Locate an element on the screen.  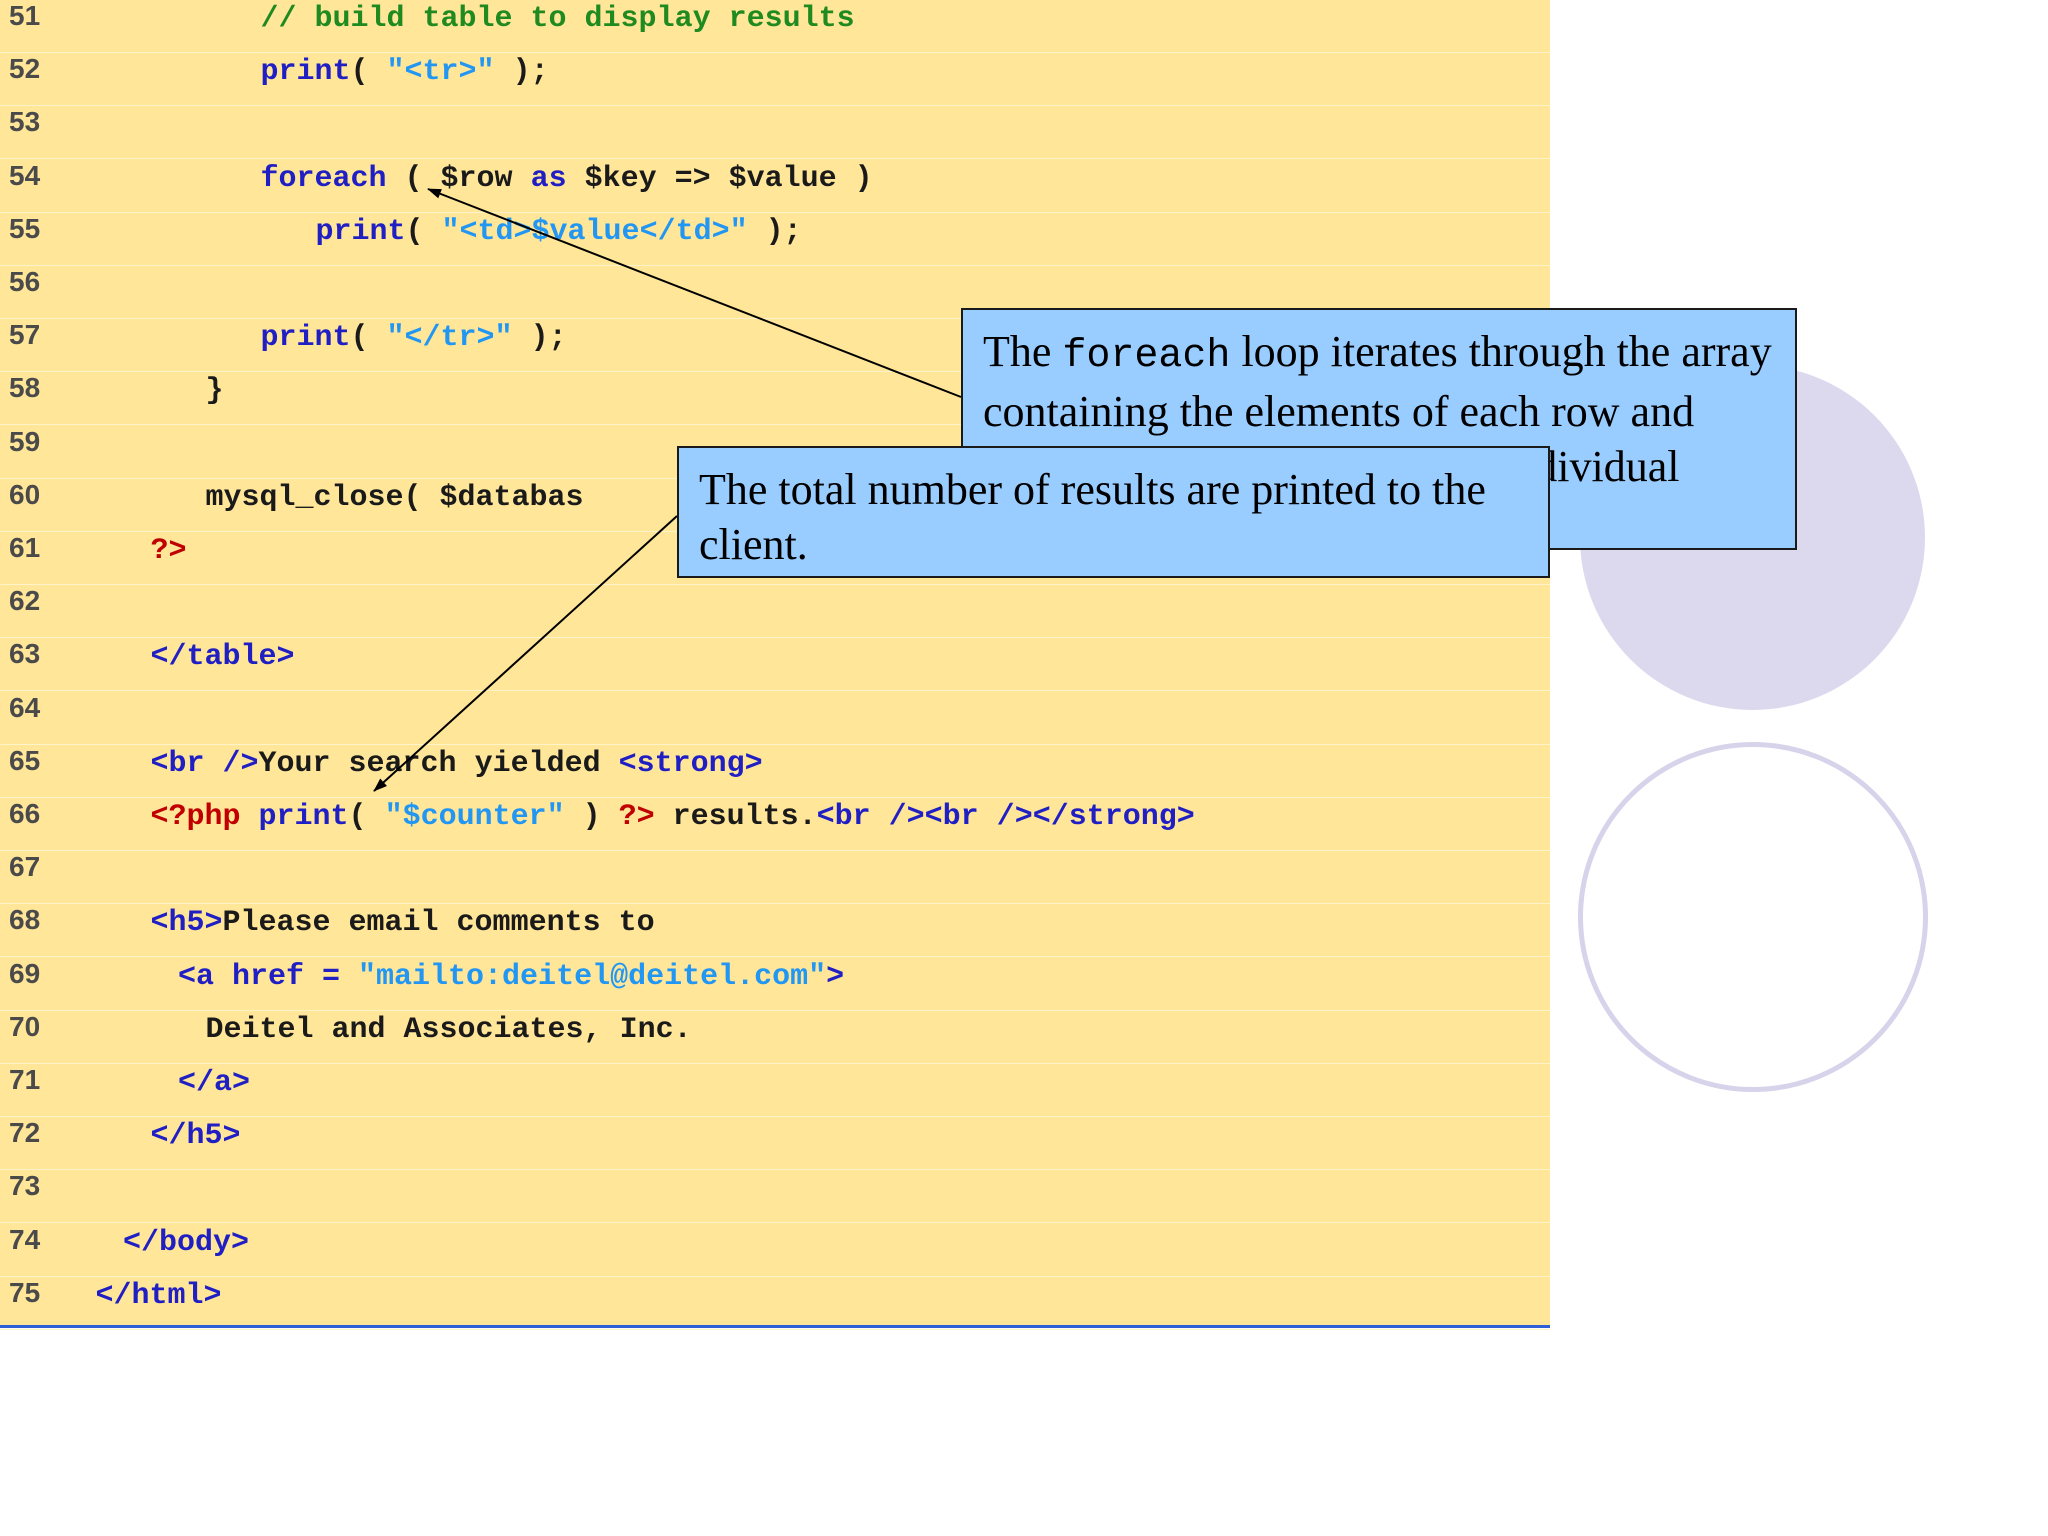
code-token: ) is located at coordinates (591, 817).